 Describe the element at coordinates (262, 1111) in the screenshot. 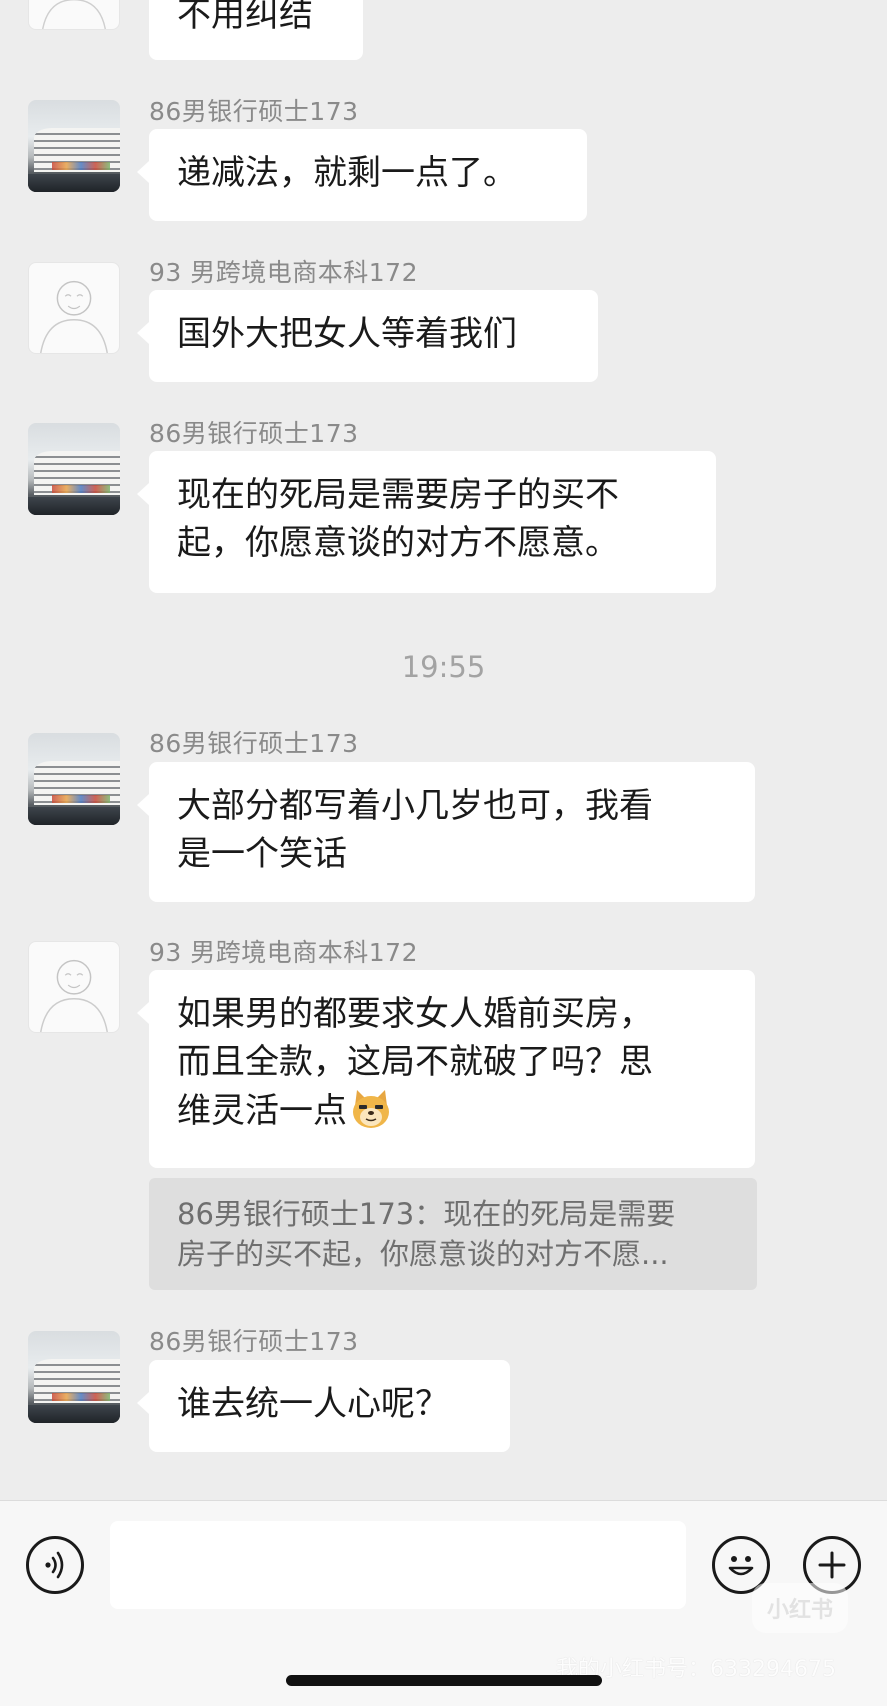

I see `message-text: 维灵活一点` at that location.